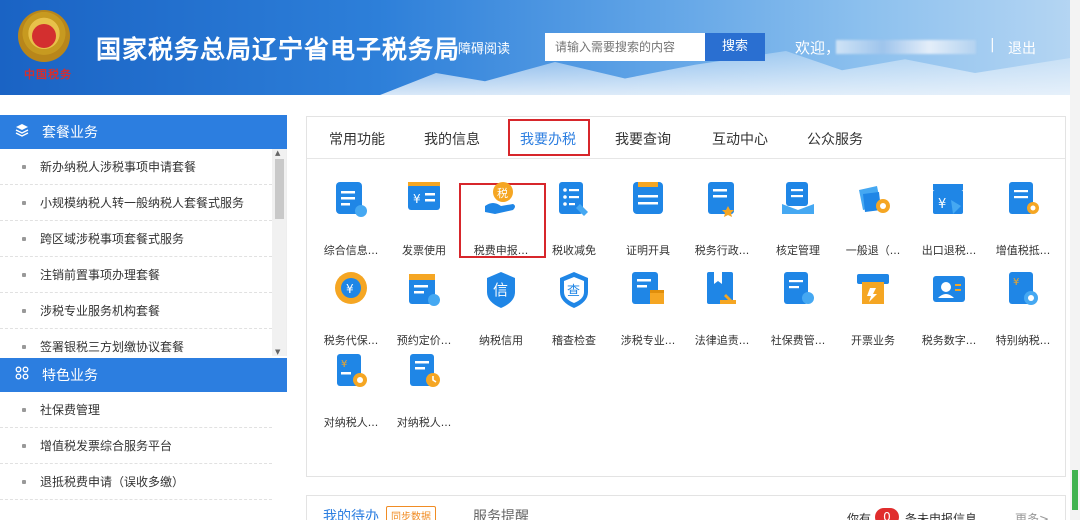  Describe the element at coordinates (1075, 490) in the screenshot. I see `page-scrollbar-thumb` at that location.